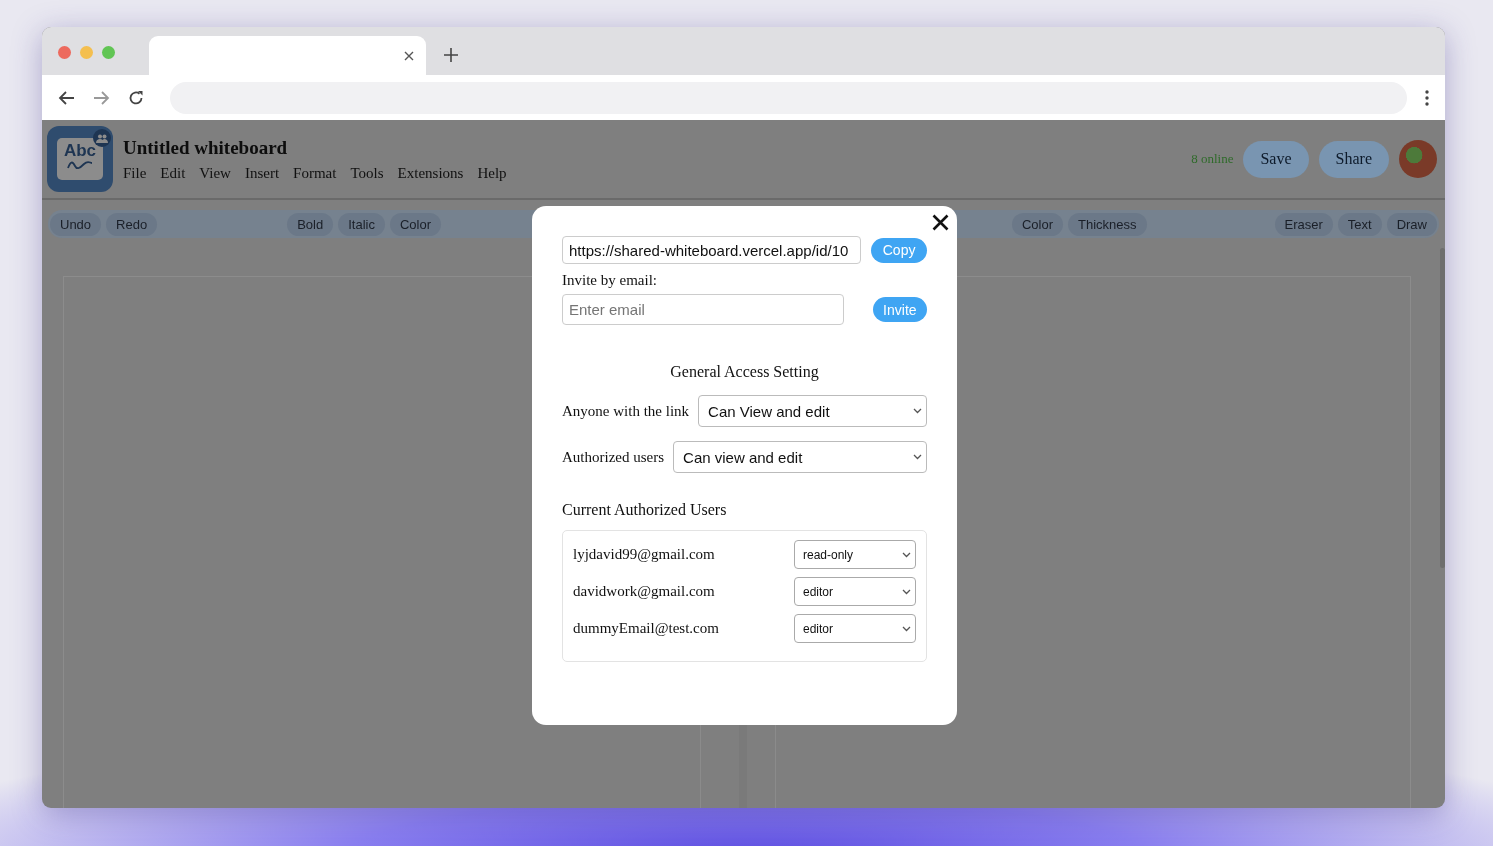 This screenshot has width=1493, height=846. I want to click on avatar-photo, so click(1418, 159).